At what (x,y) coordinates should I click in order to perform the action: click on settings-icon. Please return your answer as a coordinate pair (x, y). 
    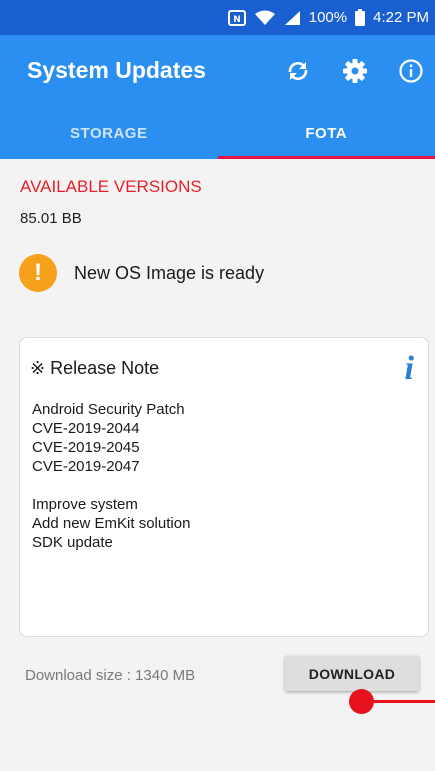
    Looking at the image, I should click on (355, 71).